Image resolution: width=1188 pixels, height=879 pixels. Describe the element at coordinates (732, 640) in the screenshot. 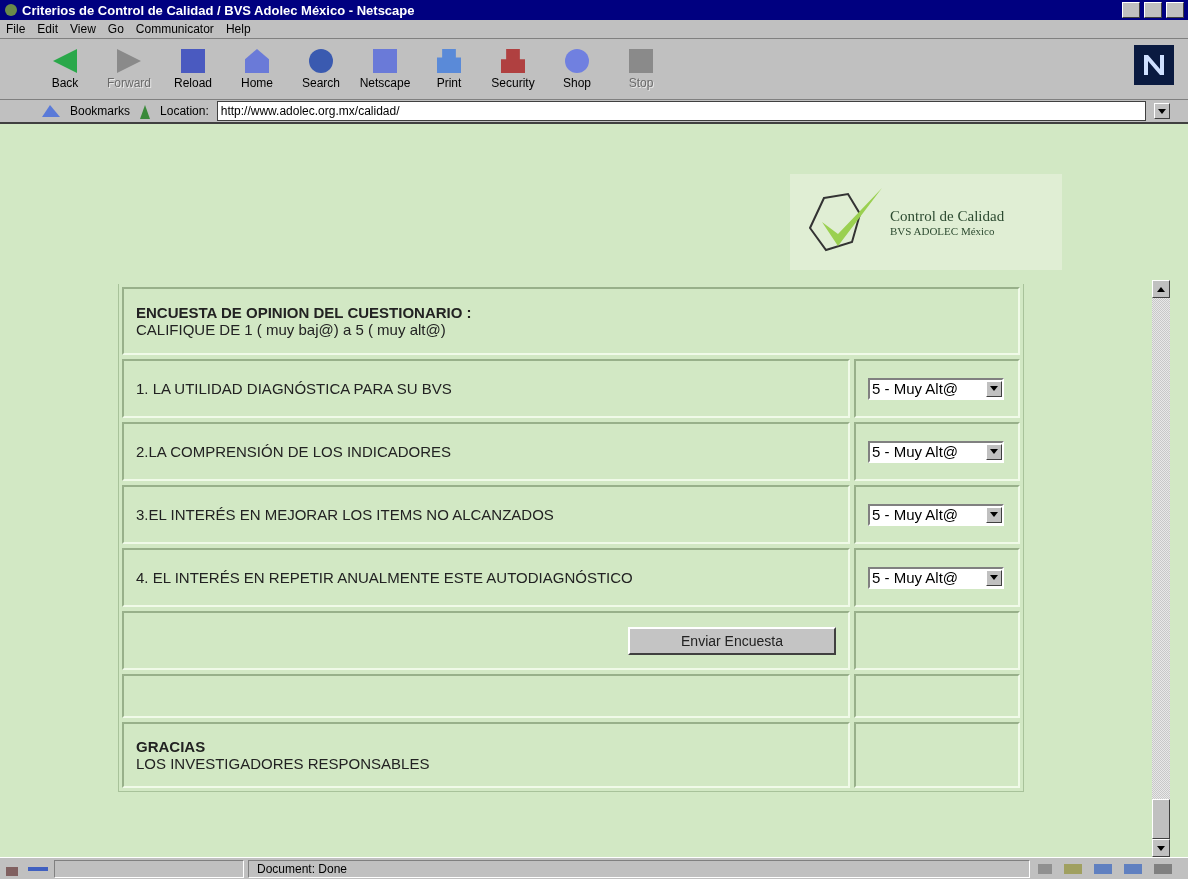

I see `submit-button: Enviar Encuesta` at that location.